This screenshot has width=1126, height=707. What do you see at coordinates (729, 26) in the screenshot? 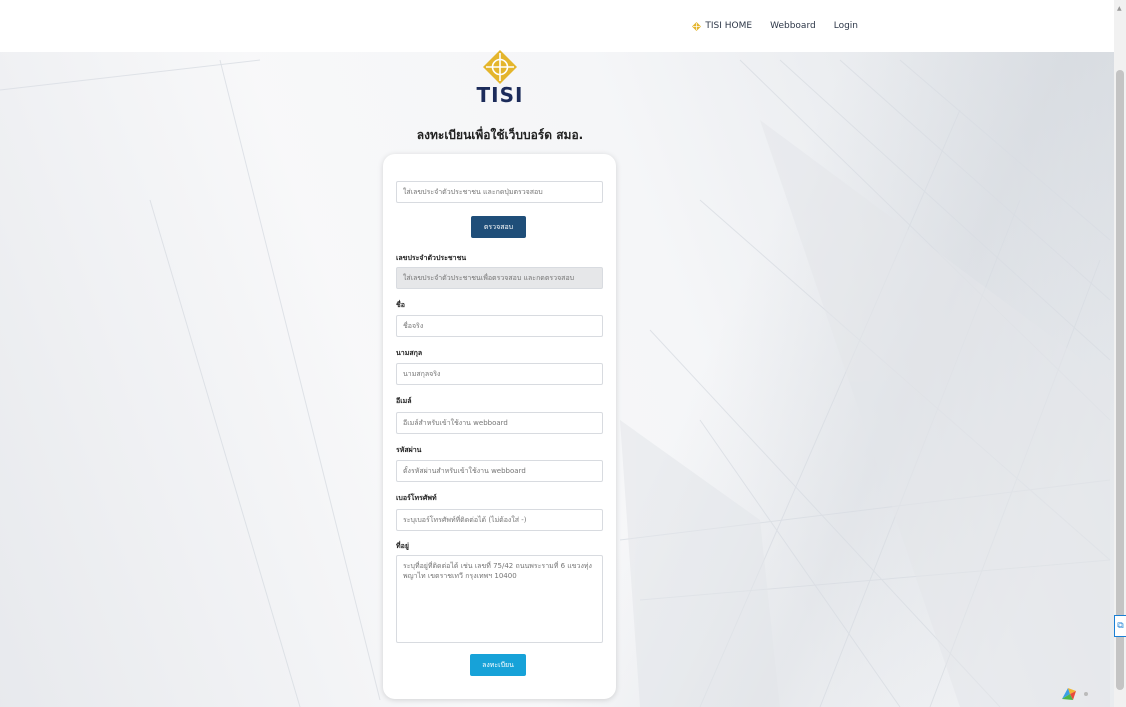
I see `nav-label-tisi-home: TISI HOME` at bounding box center [729, 26].